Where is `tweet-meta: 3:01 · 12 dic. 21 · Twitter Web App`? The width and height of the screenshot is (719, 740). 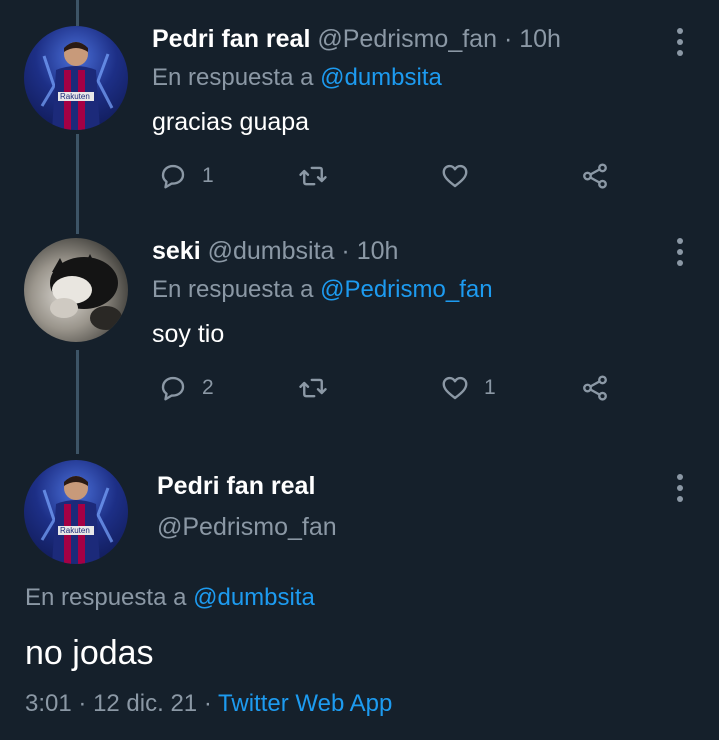
tweet-meta: 3:01 · 12 dic. 21 · Twitter Web App is located at coordinates (208, 704).